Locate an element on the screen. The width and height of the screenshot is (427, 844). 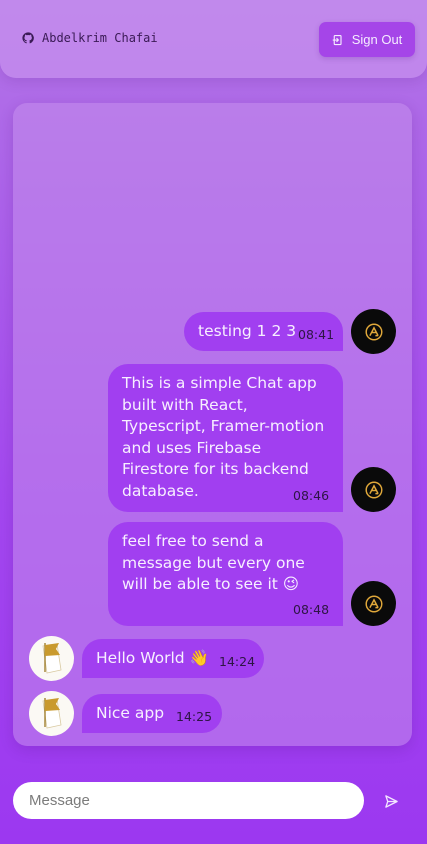
send-button is located at coordinates (391, 801).